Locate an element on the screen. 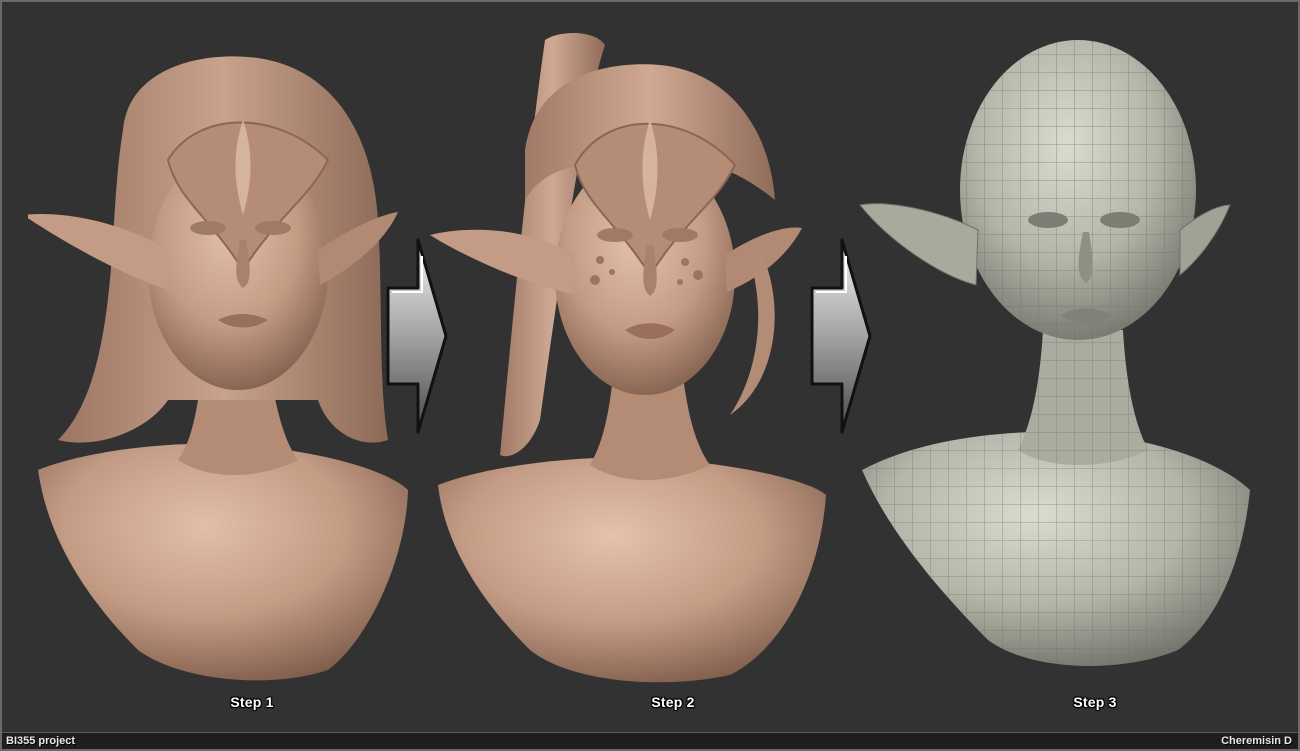  author-name: Cheremisin D is located at coordinates (1256, 741).